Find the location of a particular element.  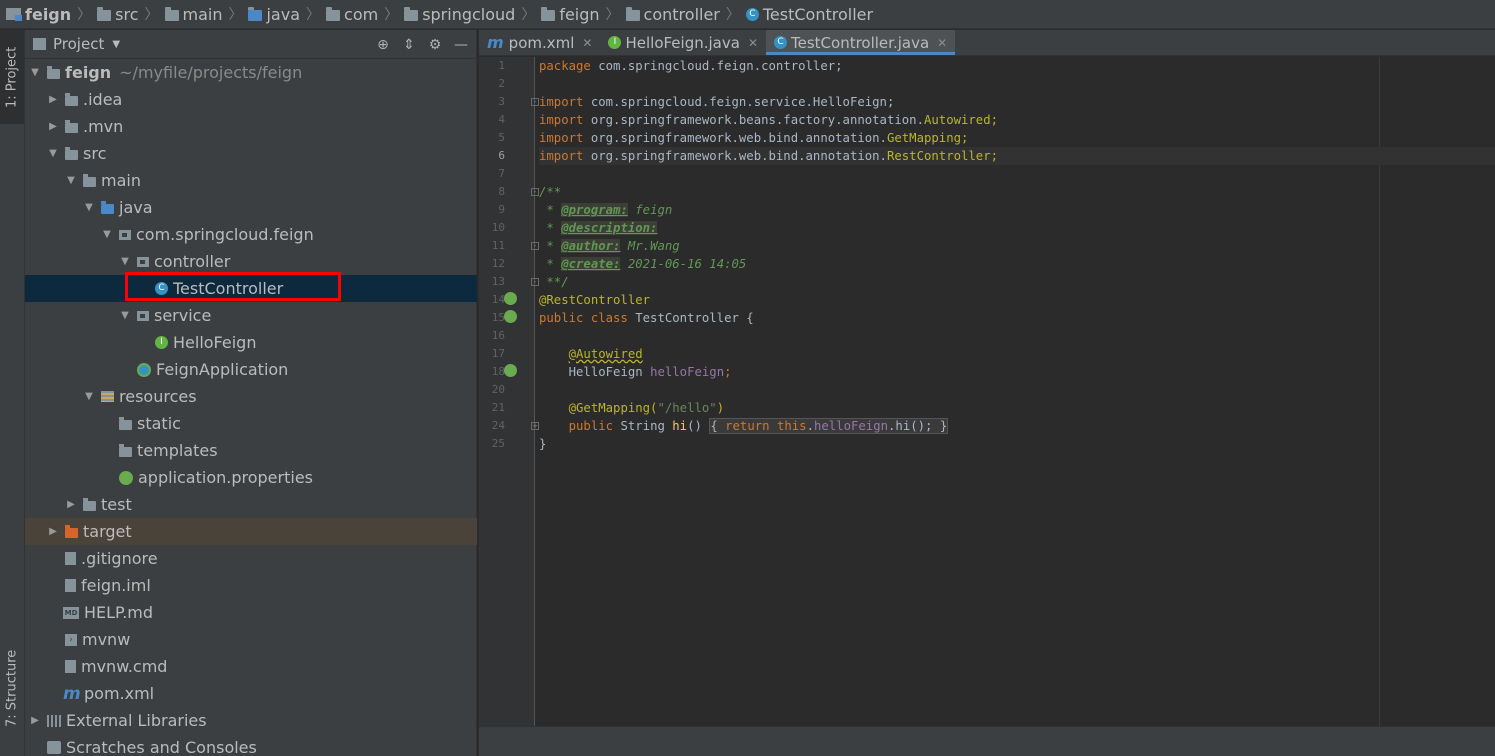

tree-item-static: static is located at coordinates (251, 423).